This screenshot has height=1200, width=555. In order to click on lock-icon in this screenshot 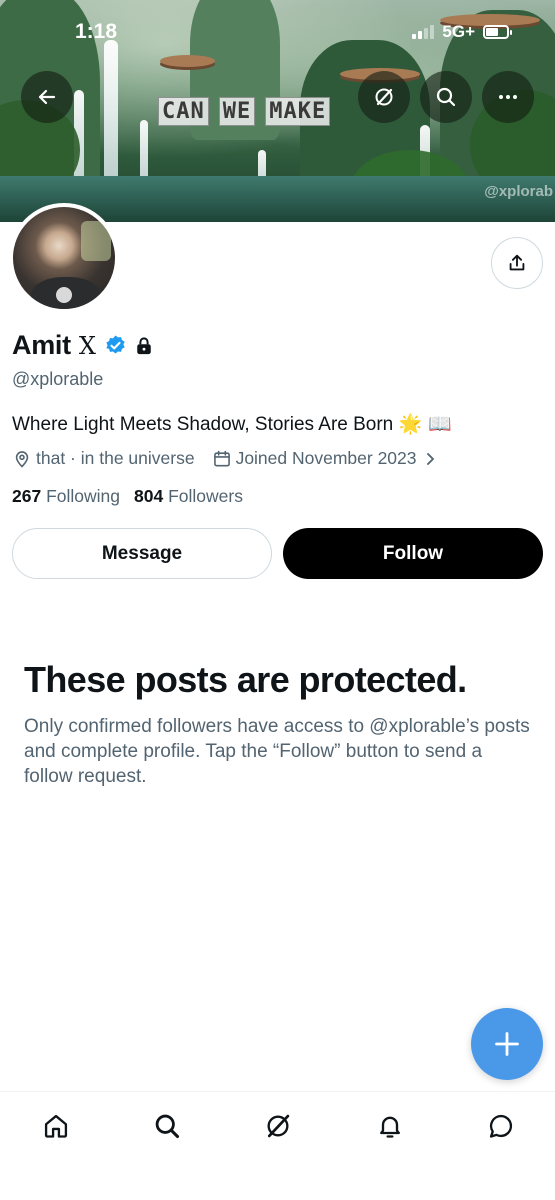, I will do `click(144, 345)`.